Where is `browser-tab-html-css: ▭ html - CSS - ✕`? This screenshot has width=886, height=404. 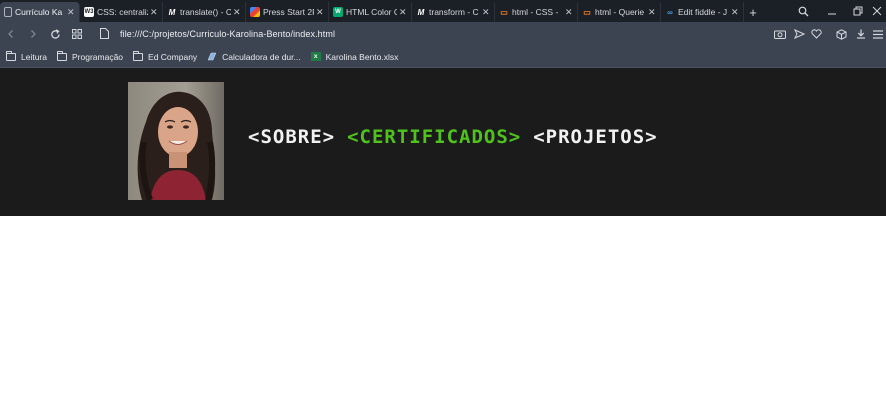
browser-tab-html-css: ▭ html - CSS - ✕ is located at coordinates (536, 12).